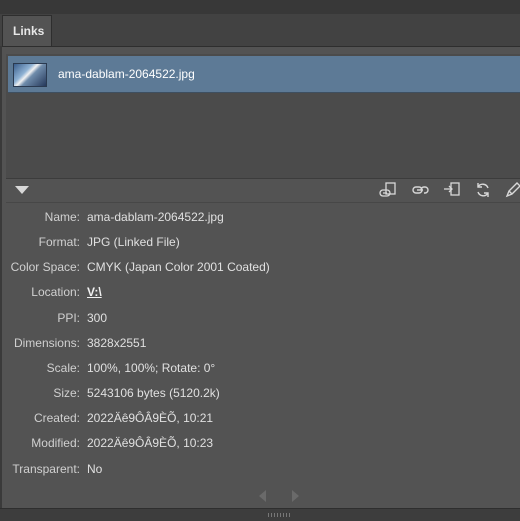  Describe the element at coordinates (260, 7) in the screenshot. I see `top-strip` at that location.